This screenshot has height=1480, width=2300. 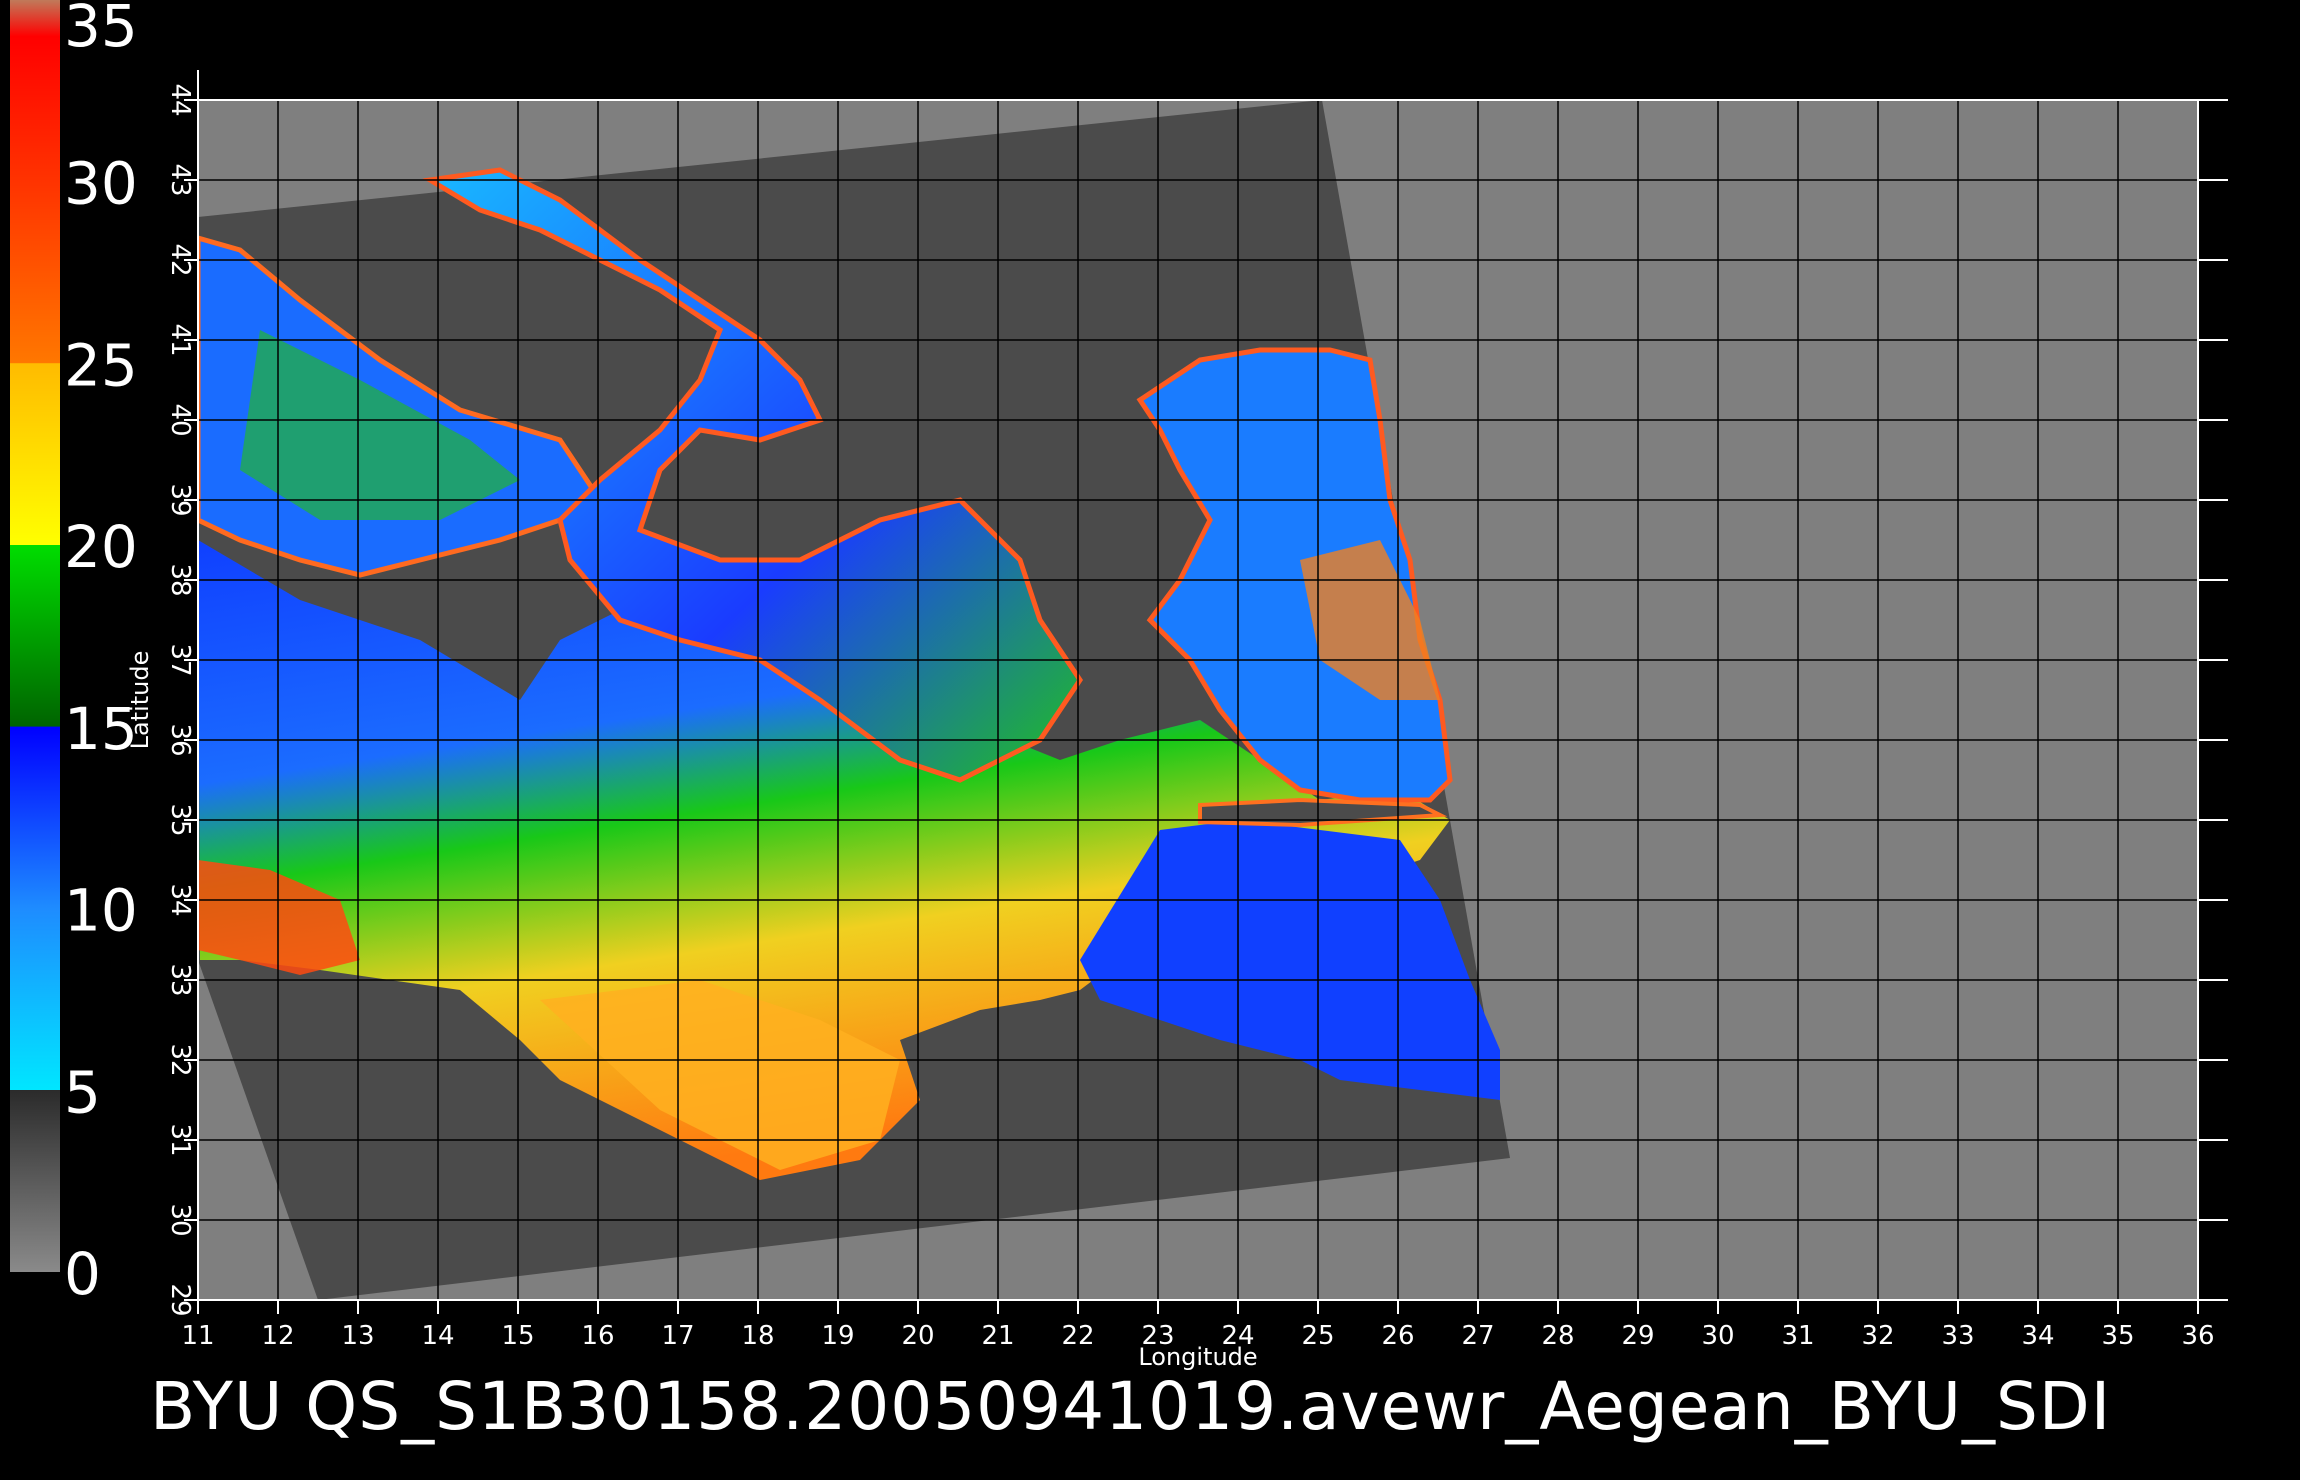 What do you see at coordinates (180, 179) in the screenshot?
I see `y-tick-label: 43` at bounding box center [180, 179].